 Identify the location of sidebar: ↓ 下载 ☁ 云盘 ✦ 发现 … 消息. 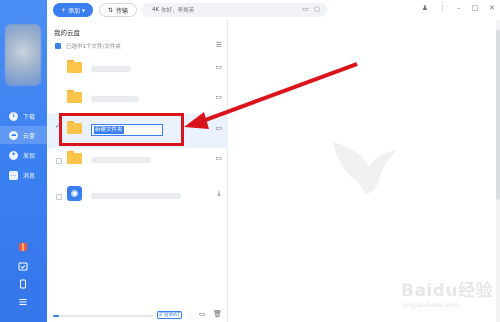
(23, 161).